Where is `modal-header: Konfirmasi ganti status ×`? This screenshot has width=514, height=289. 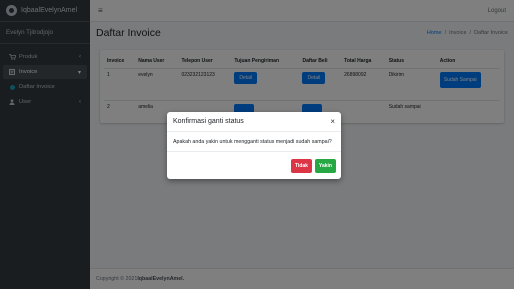 modal-header: Konfirmasi ganti status × is located at coordinates (254, 122).